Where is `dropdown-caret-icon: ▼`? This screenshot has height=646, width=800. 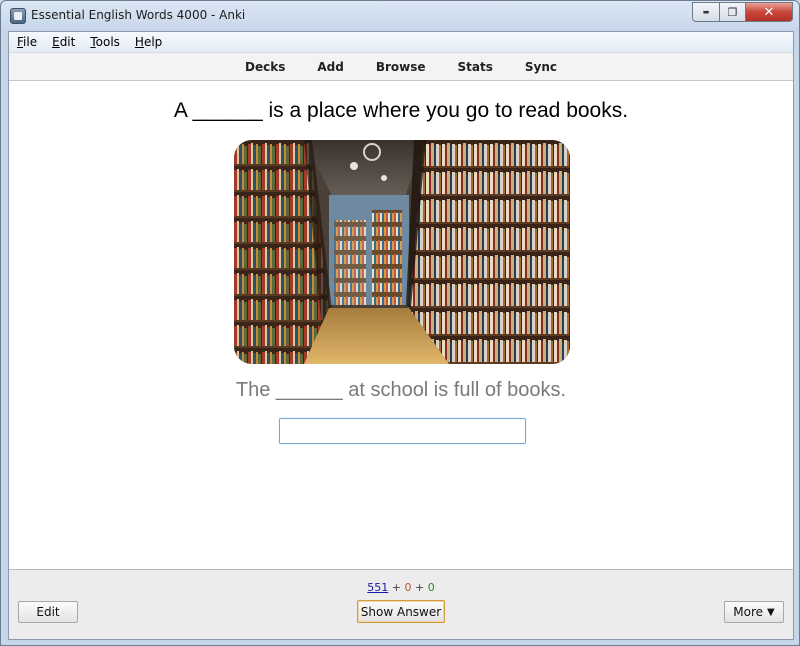 dropdown-caret-icon: ▼ is located at coordinates (771, 612).